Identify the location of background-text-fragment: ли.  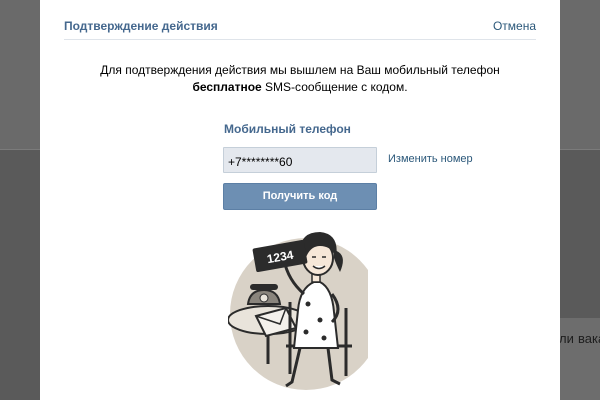
(566, 338).